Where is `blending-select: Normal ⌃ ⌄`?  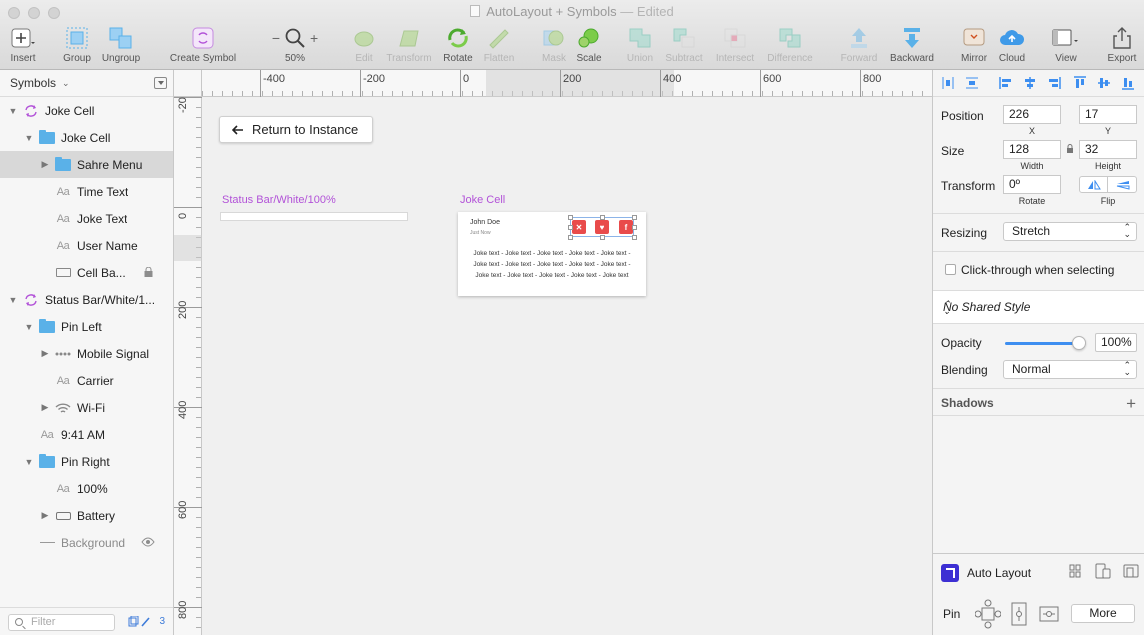
blending-select: Normal ⌃ ⌄ is located at coordinates (1070, 369).